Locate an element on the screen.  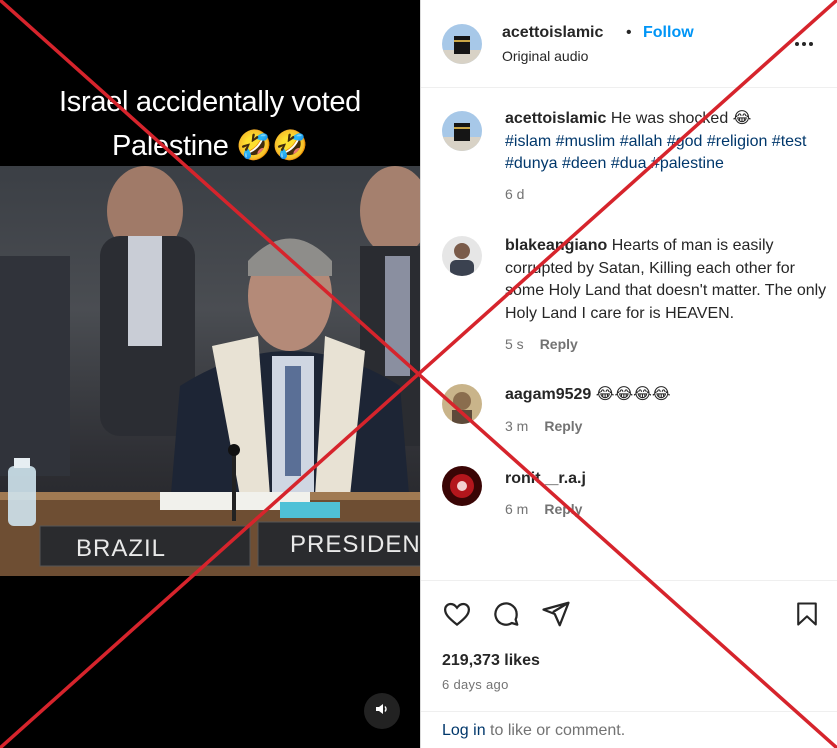
sound-toggle-button is located at coordinates (382, 711).